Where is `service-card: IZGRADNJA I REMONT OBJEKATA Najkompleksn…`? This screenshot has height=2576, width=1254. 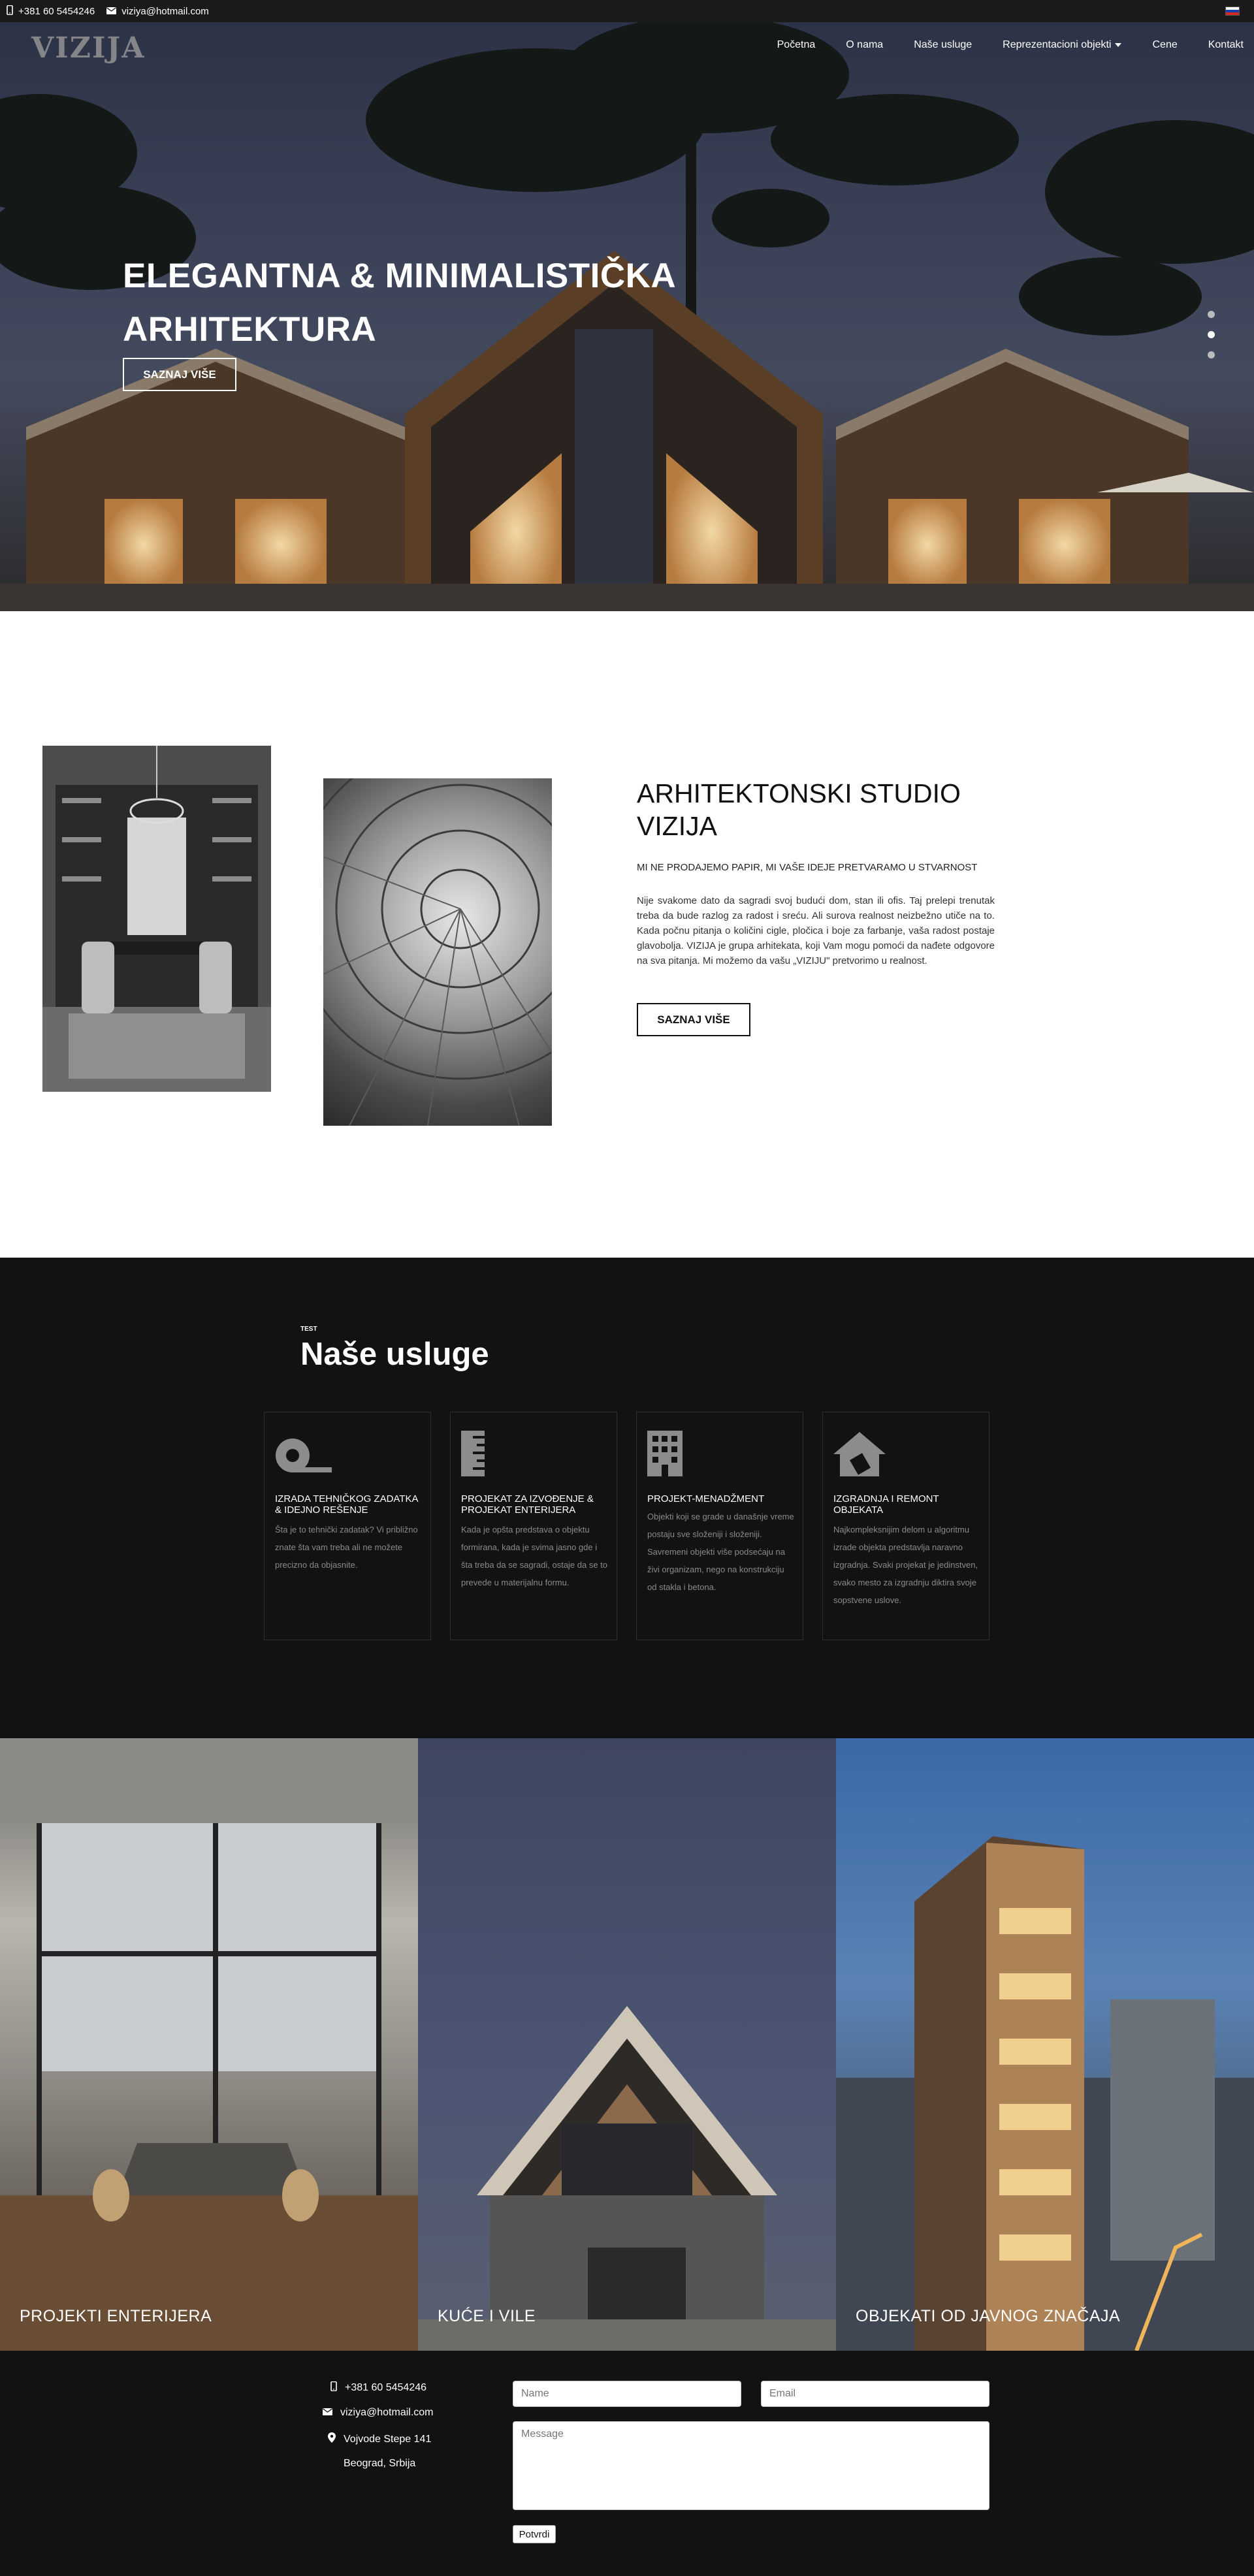 service-card: IZGRADNJA I REMONT OBJEKATA Najkompleksn… is located at coordinates (905, 1526).